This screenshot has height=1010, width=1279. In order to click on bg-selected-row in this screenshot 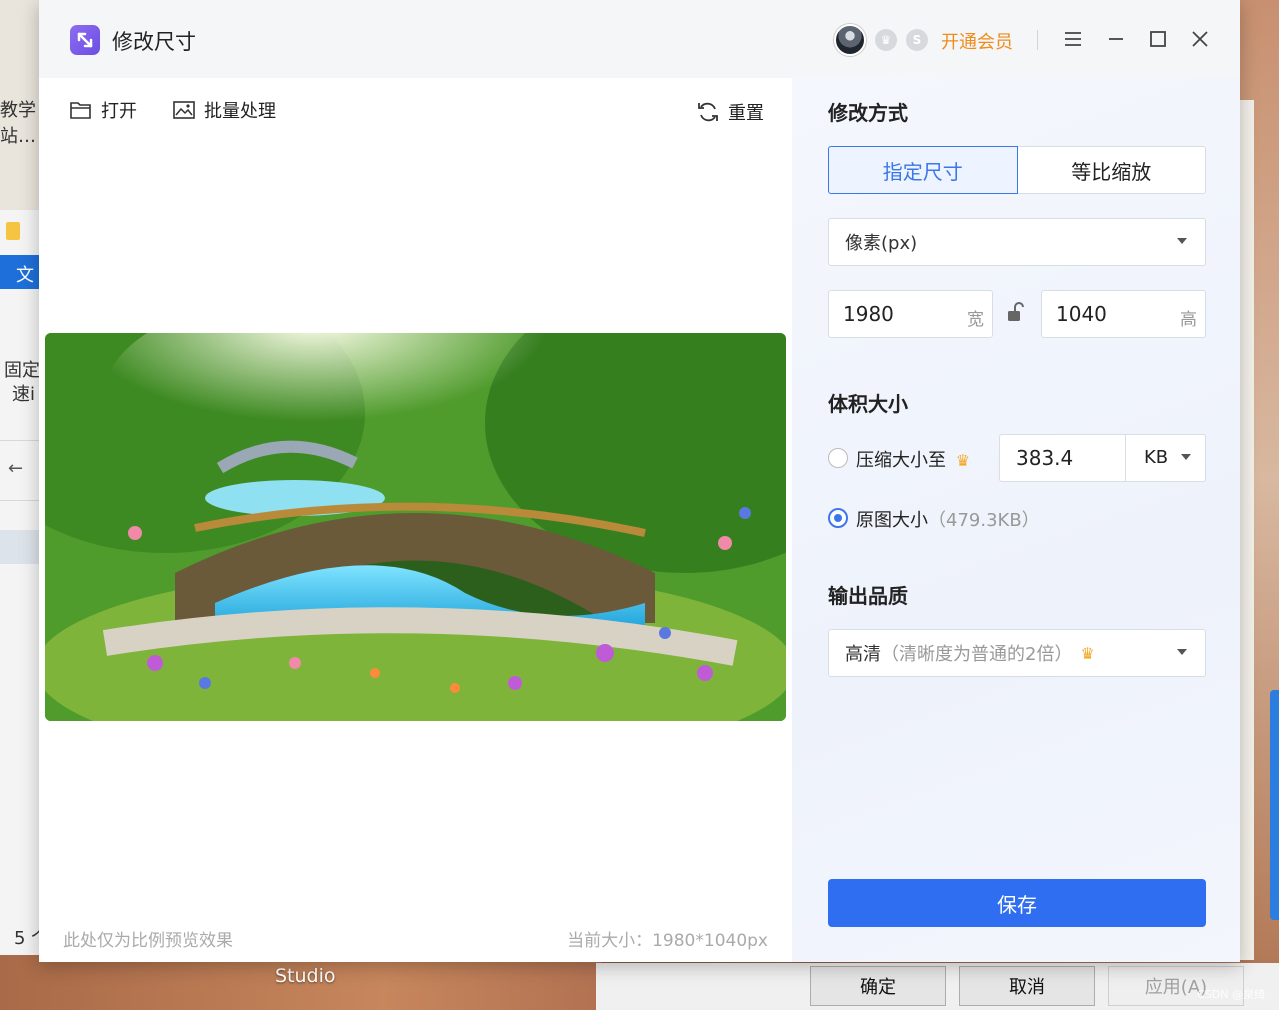, I will do `click(20, 547)`.